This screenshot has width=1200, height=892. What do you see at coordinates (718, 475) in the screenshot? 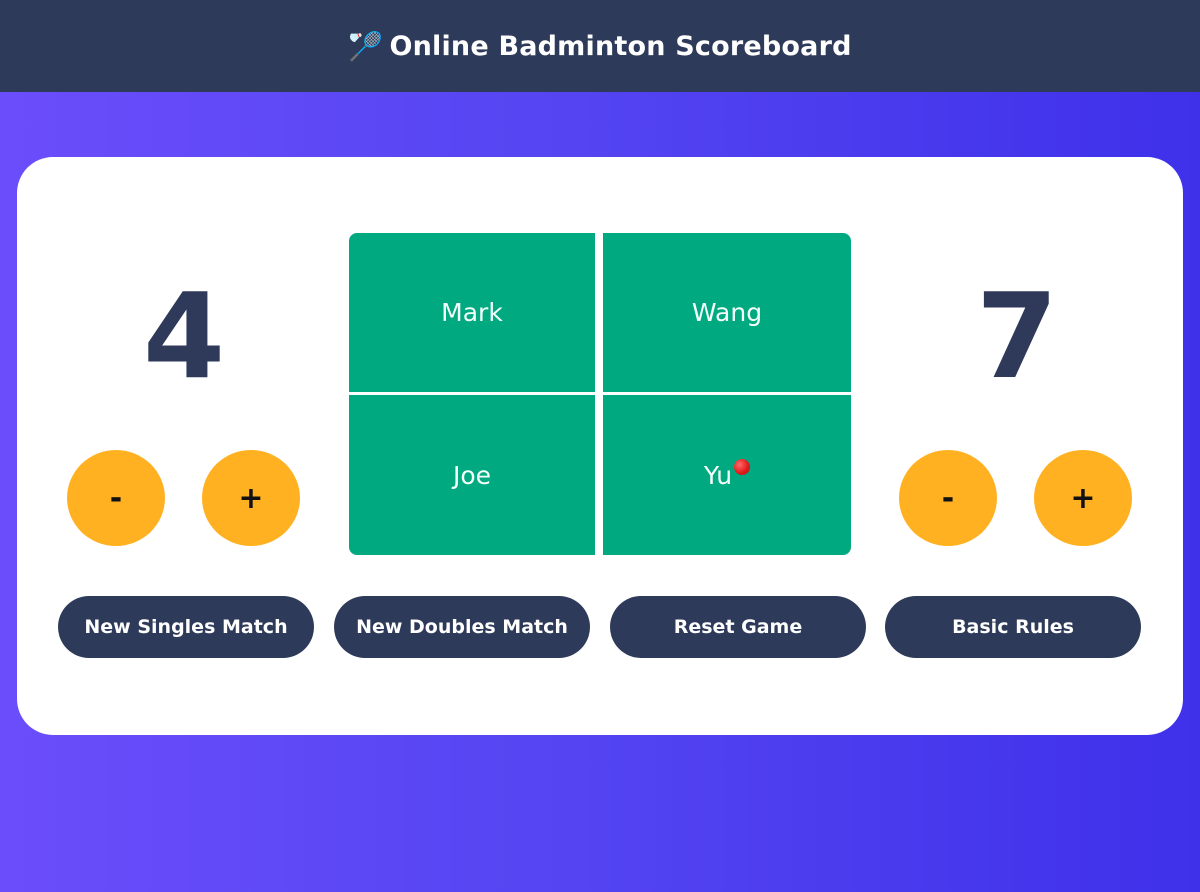
I see `player-name: Yu` at bounding box center [718, 475].